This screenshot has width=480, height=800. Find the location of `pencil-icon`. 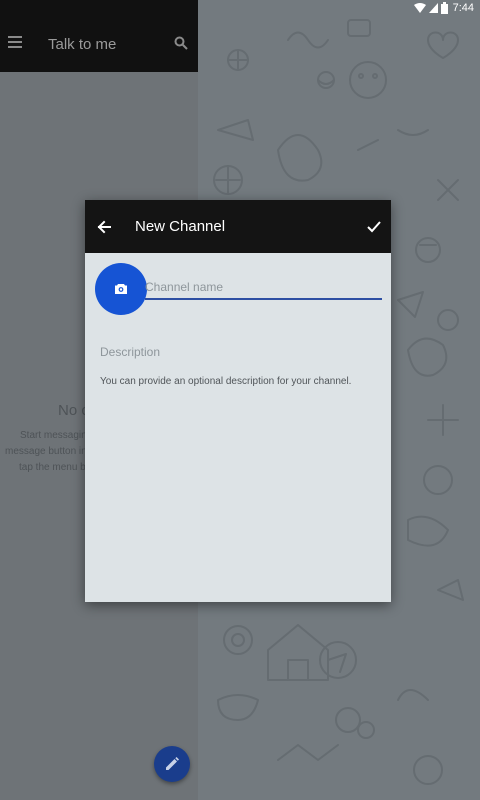

pencil-icon is located at coordinates (172, 763).